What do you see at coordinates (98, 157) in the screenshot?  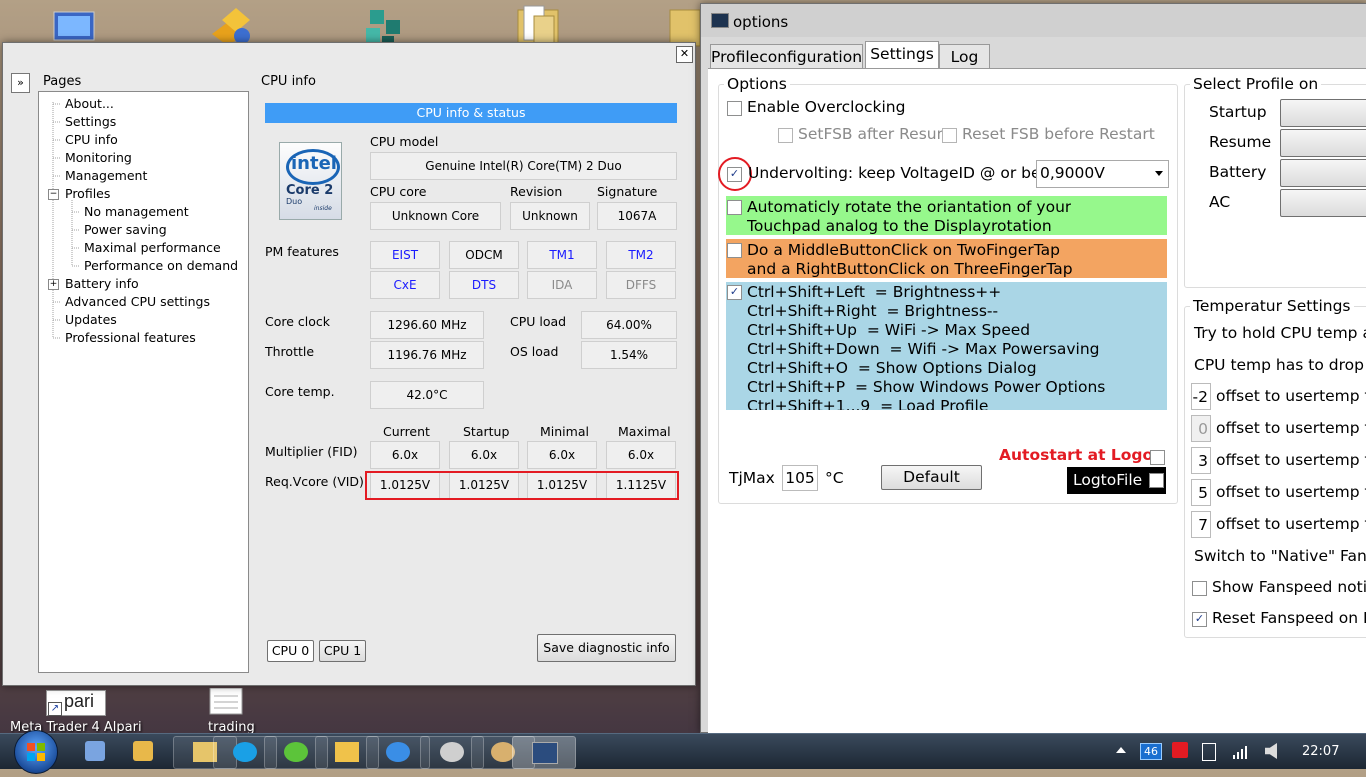 I see `tree-item-monitoring: Monitoring` at bounding box center [98, 157].